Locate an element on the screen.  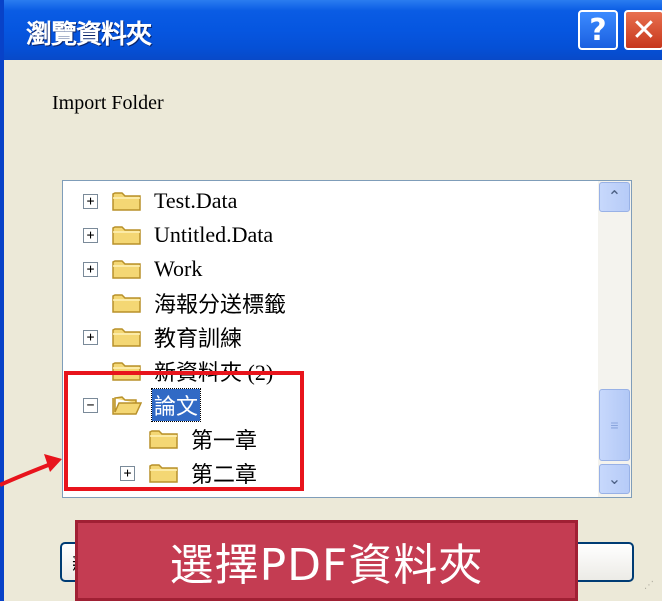
tree-item-label: 教育訓練 is located at coordinates (198, 338).